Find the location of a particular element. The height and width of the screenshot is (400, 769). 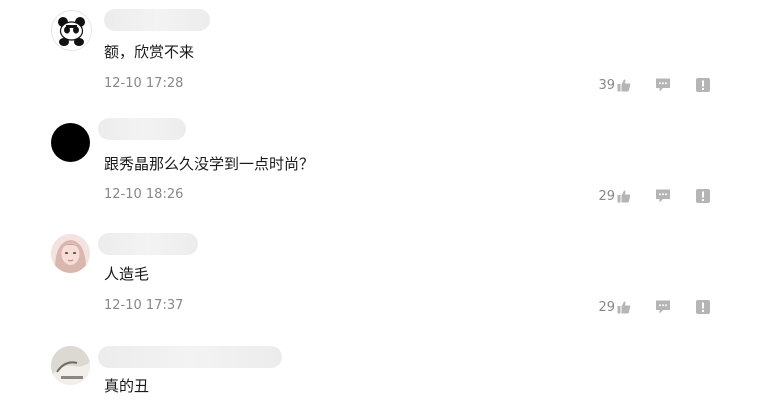

comment-text: 真的丑 is located at coordinates (127, 386).